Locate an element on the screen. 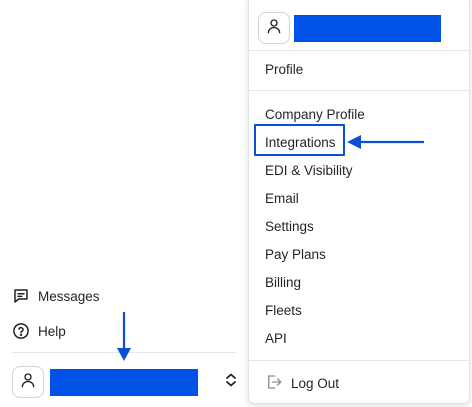 This screenshot has height=407, width=472. menu-item-email: Email is located at coordinates (282, 198).